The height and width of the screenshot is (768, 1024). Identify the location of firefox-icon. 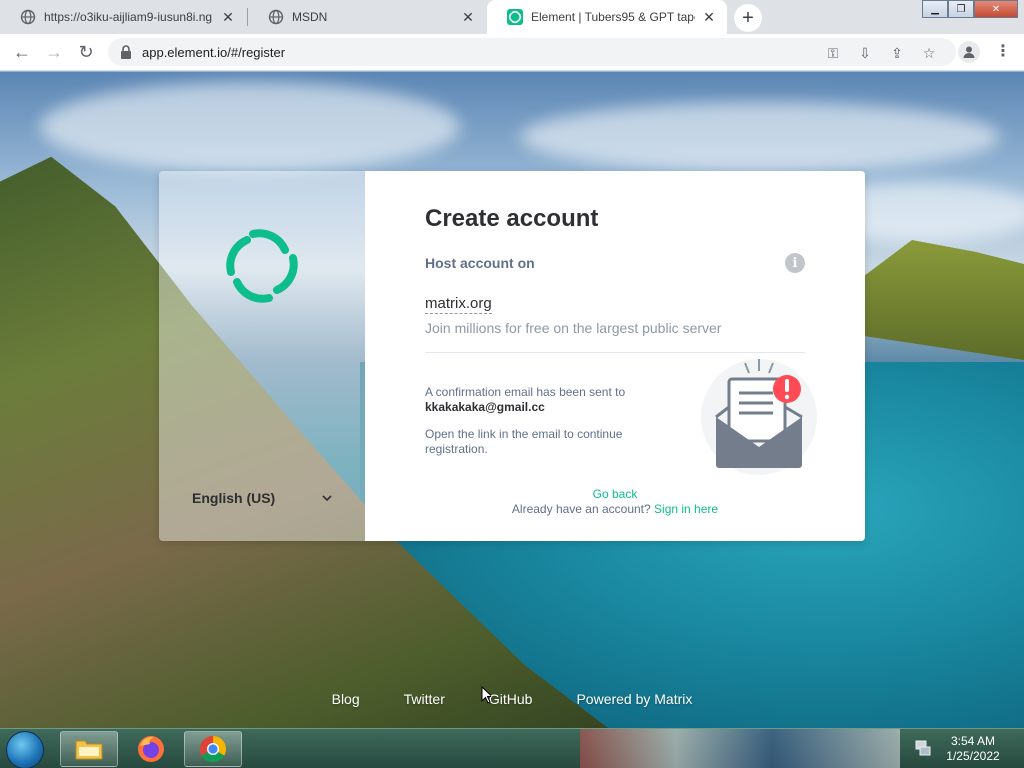
(151, 749).